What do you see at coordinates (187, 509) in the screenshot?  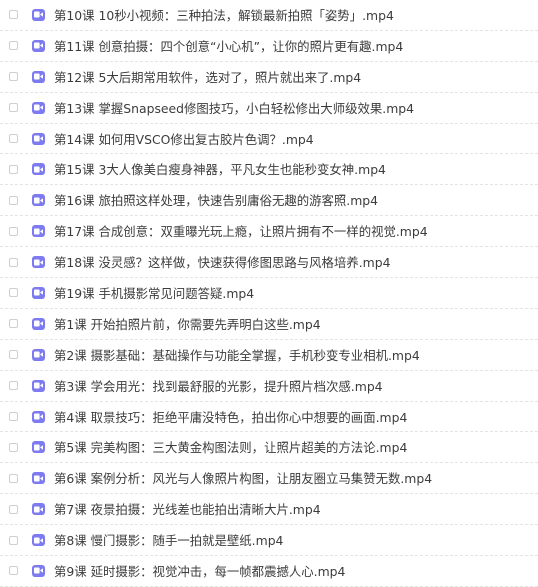 I see `file-name: 第7课 夜景拍摄：光线差也能拍出清晰大片.mp4` at bounding box center [187, 509].